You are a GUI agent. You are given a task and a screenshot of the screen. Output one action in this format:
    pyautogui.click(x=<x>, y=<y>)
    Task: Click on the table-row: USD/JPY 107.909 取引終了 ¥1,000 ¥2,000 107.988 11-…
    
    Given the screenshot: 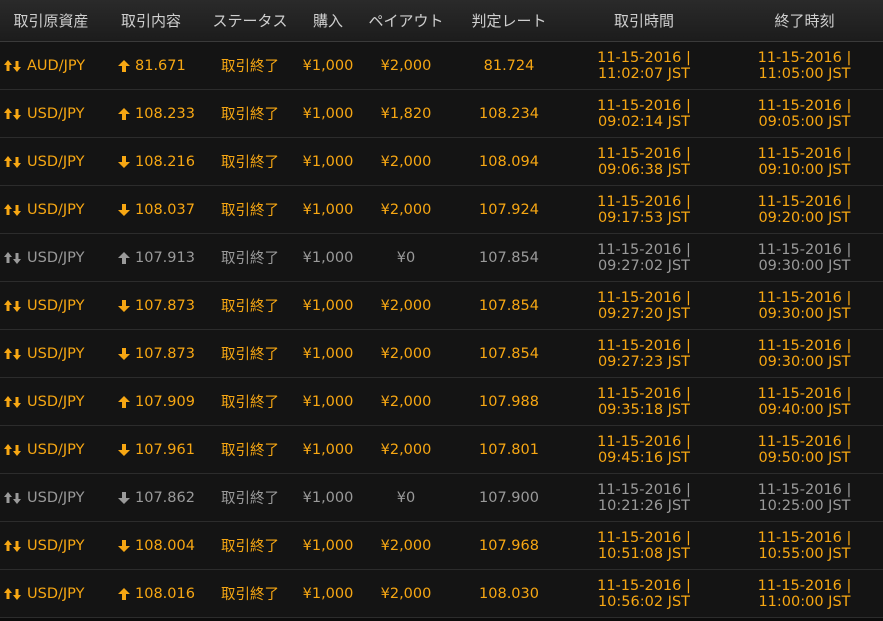 What is the action you would take?
    pyautogui.click(x=441, y=402)
    